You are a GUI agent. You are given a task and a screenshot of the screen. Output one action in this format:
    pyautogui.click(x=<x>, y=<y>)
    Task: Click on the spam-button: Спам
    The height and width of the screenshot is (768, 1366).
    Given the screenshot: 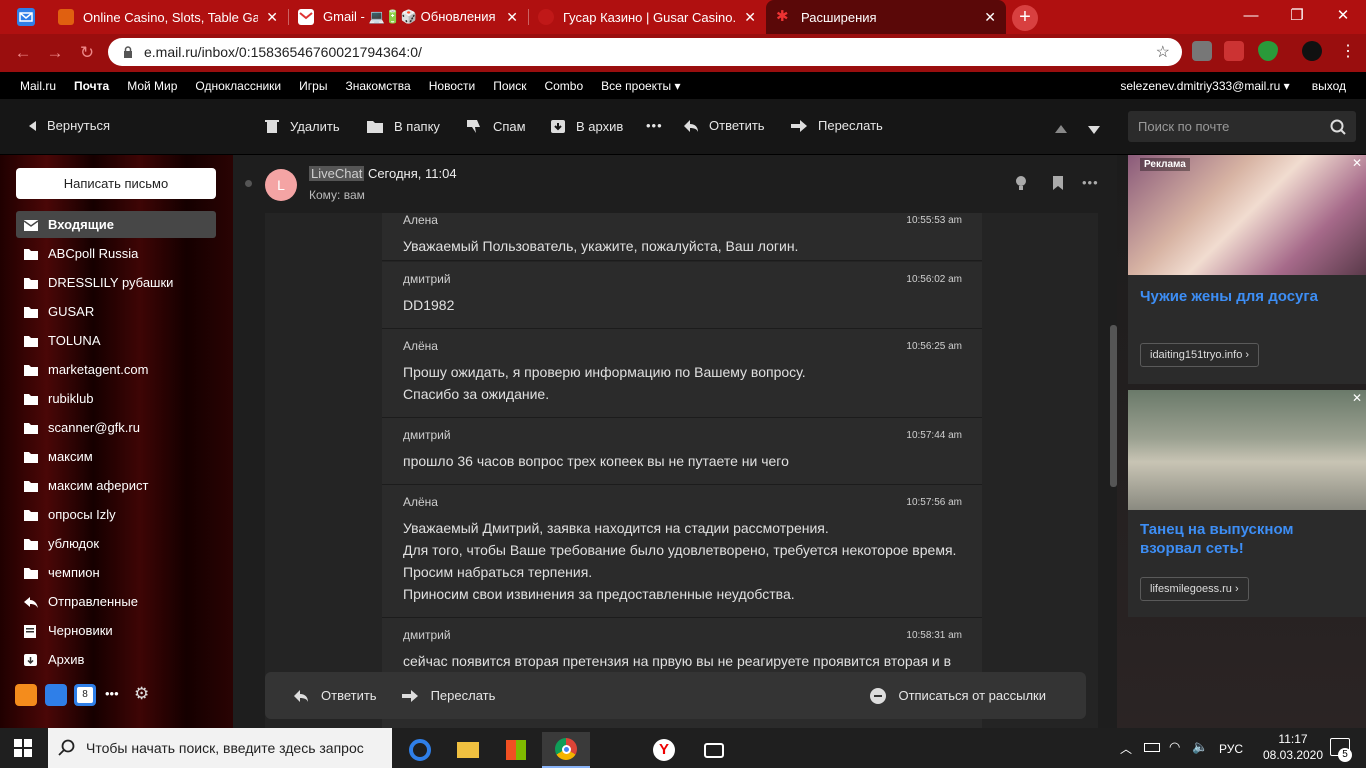 What is the action you would take?
    pyautogui.click(x=495, y=126)
    